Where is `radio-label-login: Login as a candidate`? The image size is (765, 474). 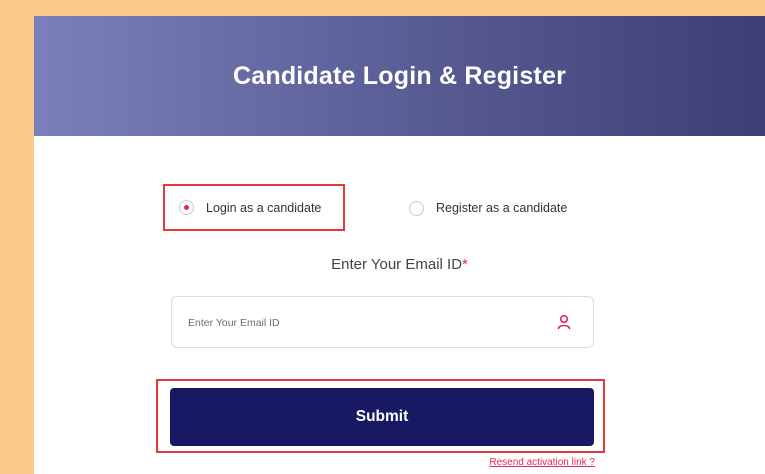
radio-label-login: Login as a candidate is located at coordinates (264, 207).